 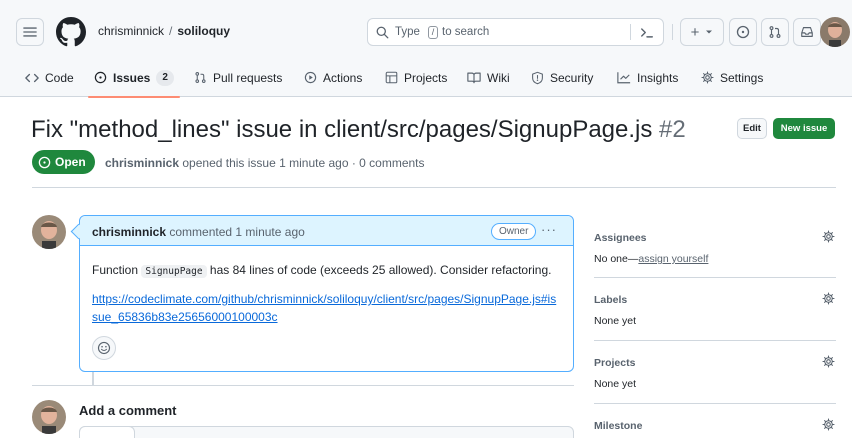 What do you see at coordinates (107, 432) in the screenshot?
I see `tab-write` at bounding box center [107, 432].